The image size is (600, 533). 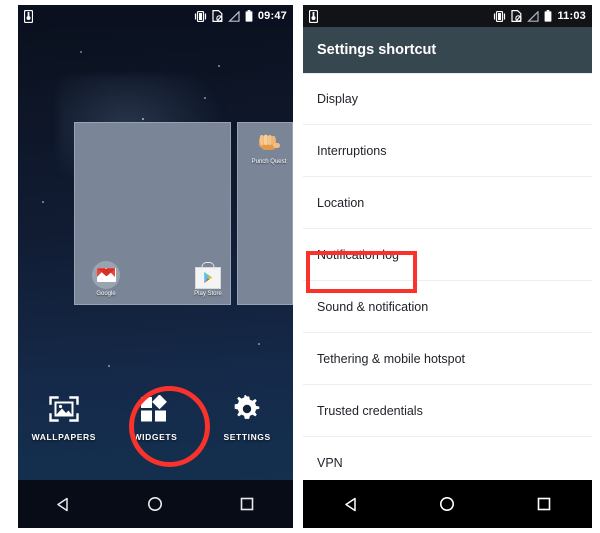 I want to click on right-status-bar: 11:03, so click(x=447, y=16).